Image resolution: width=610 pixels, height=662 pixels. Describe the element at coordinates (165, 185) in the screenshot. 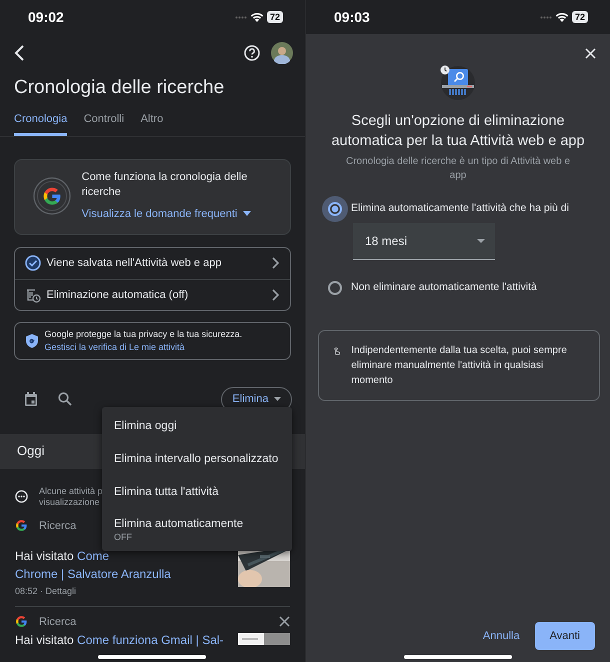

I see `card-title: Come funziona la cronologia delle ricerche` at that location.